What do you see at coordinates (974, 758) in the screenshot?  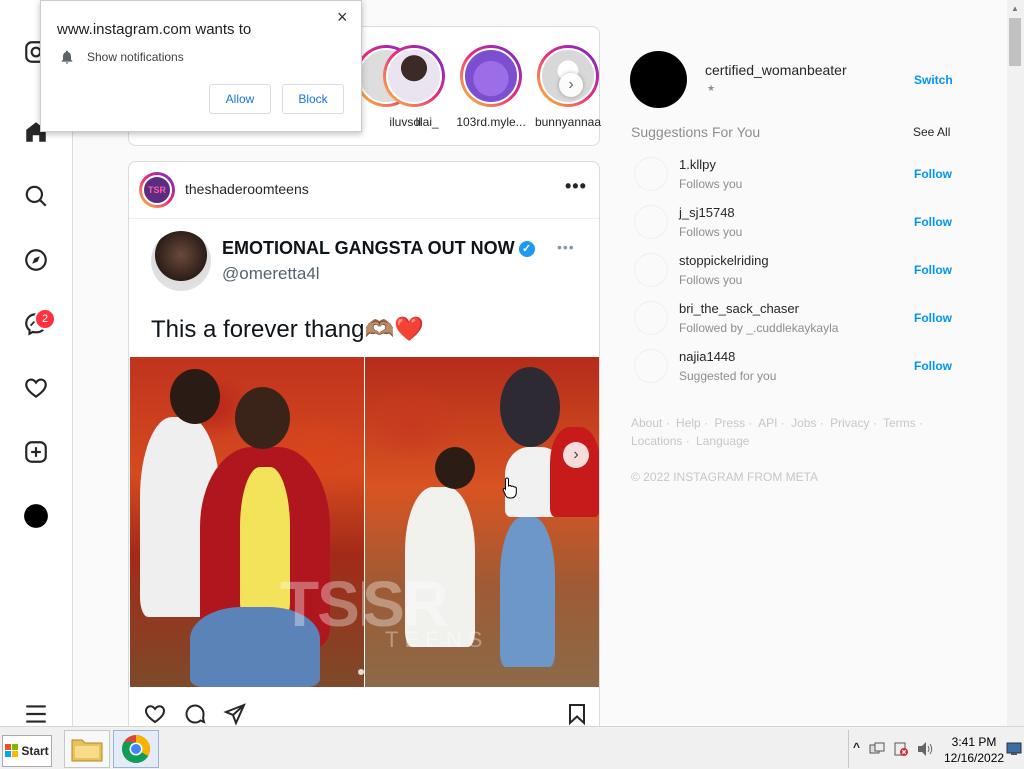 I see `clock-date: 12/16/2022` at bounding box center [974, 758].